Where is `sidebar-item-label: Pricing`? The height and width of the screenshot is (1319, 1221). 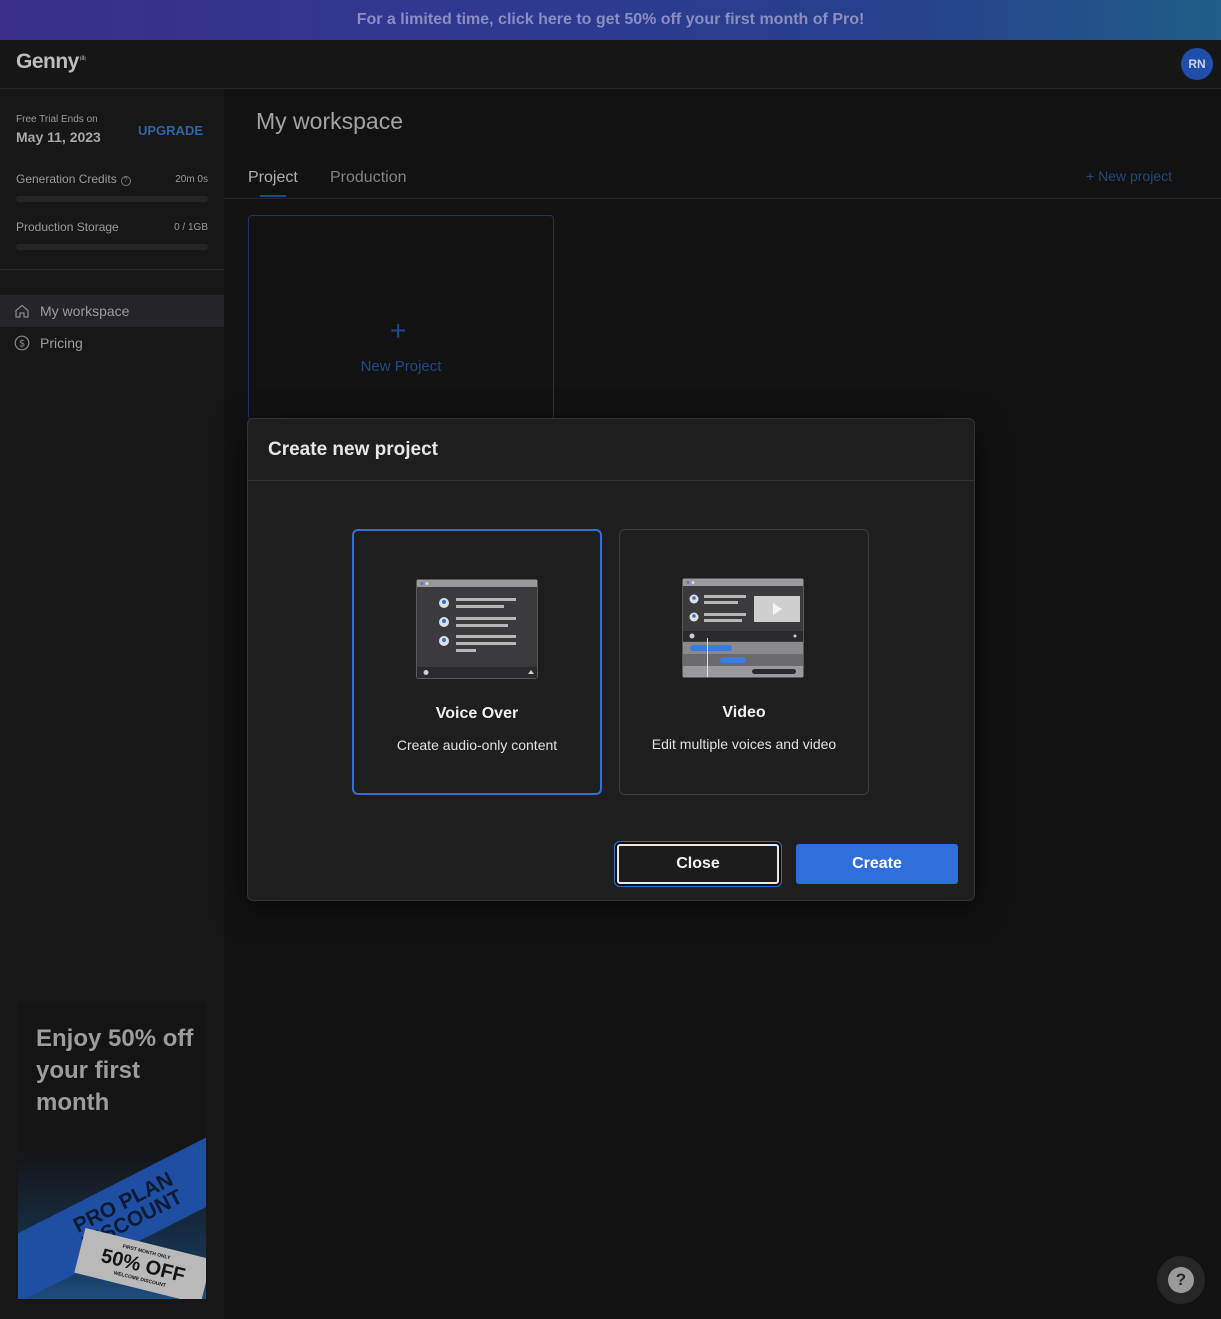 sidebar-item-label: Pricing is located at coordinates (61, 343).